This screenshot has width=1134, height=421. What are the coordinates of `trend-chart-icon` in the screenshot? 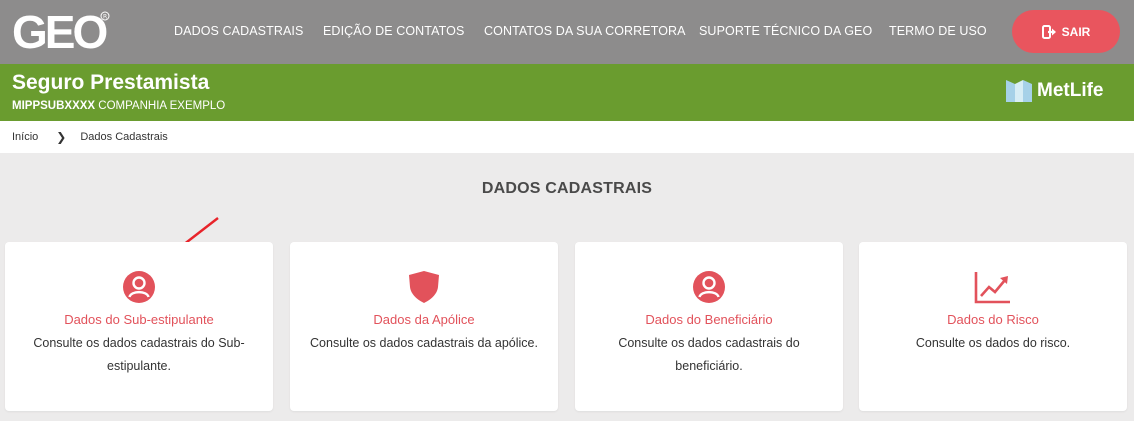 It's located at (992, 288).